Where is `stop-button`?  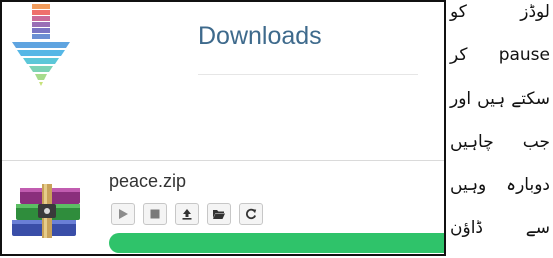
stop-button is located at coordinates (155, 214).